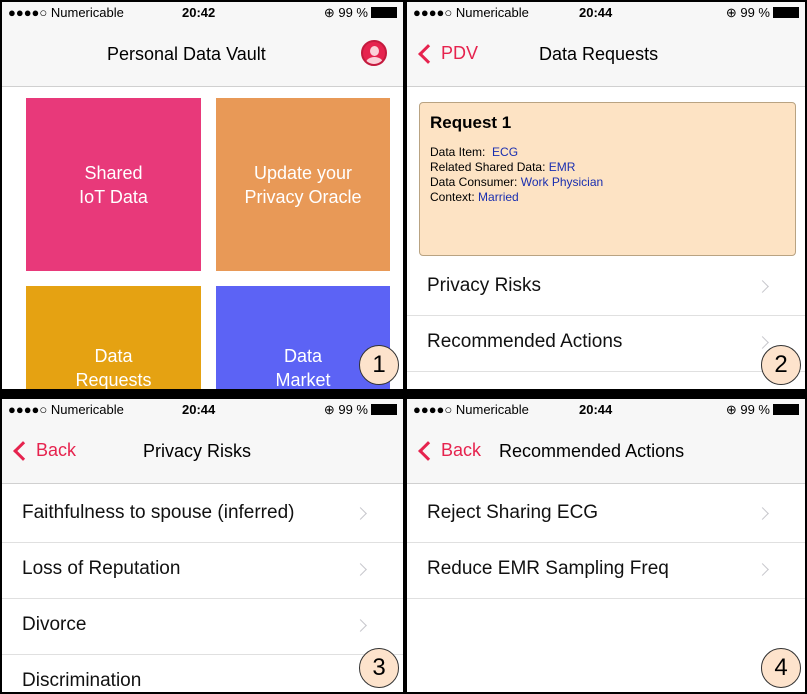 The image size is (807, 694). What do you see at coordinates (202, 570) in the screenshot?
I see `row-risk-reputation: Loss of Reputation` at bounding box center [202, 570].